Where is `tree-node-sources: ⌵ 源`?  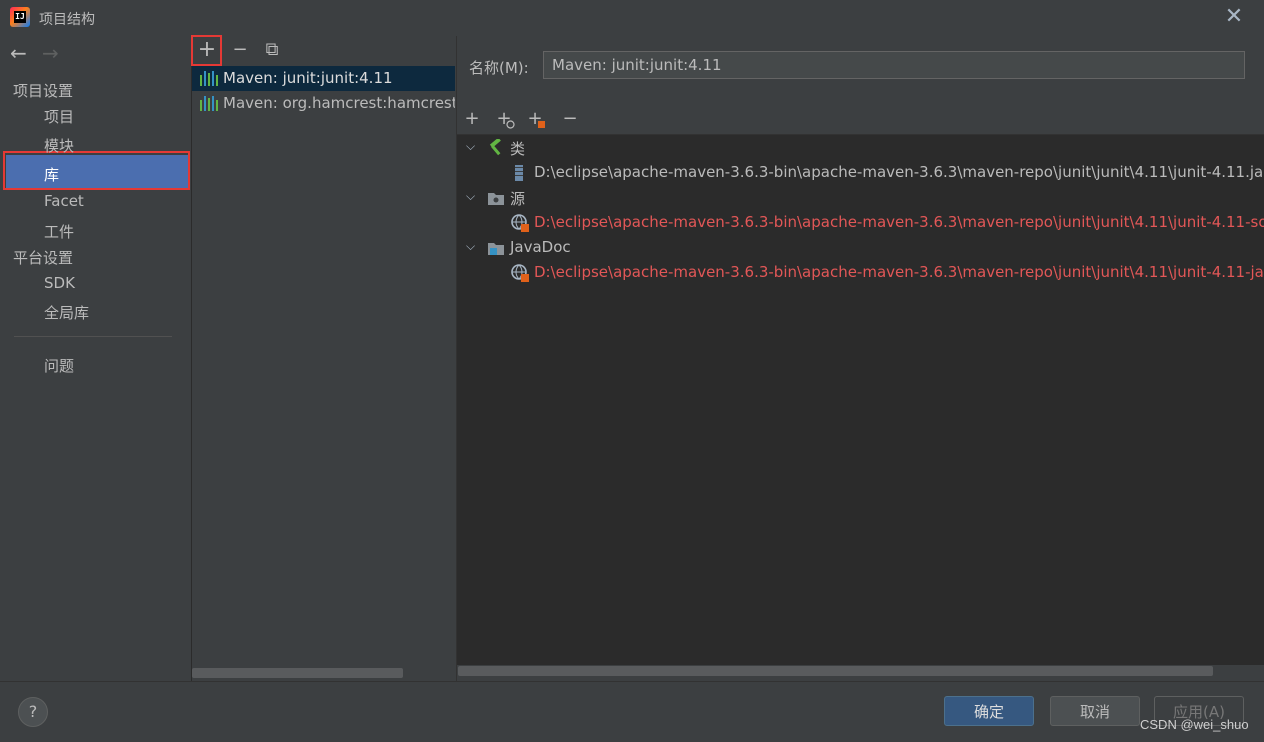
tree-node-sources: ⌵ 源 is located at coordinates (860, 197).